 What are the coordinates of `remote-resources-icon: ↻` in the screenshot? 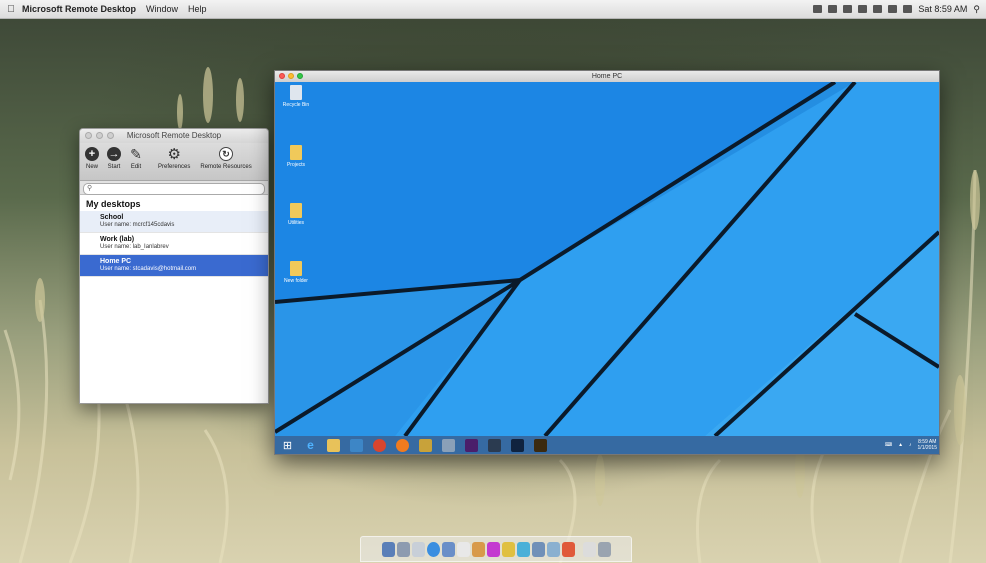 It's located at (226, 154).